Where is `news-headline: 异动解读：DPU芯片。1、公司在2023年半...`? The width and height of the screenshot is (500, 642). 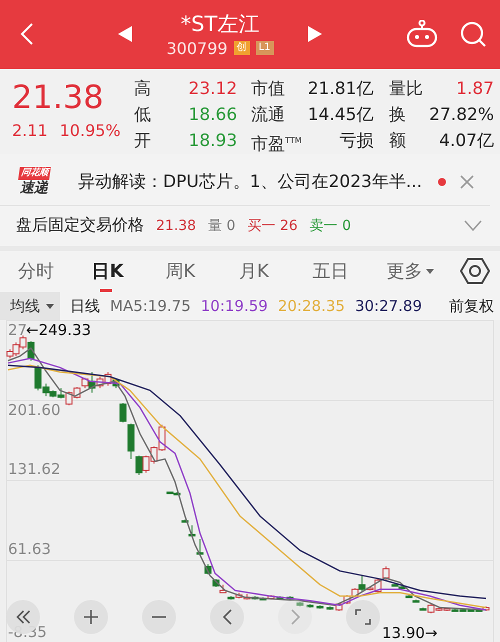
news-headline: 异动解读：DPU芯片。1、公司在2023年半... is located at coordinates (258, 182).